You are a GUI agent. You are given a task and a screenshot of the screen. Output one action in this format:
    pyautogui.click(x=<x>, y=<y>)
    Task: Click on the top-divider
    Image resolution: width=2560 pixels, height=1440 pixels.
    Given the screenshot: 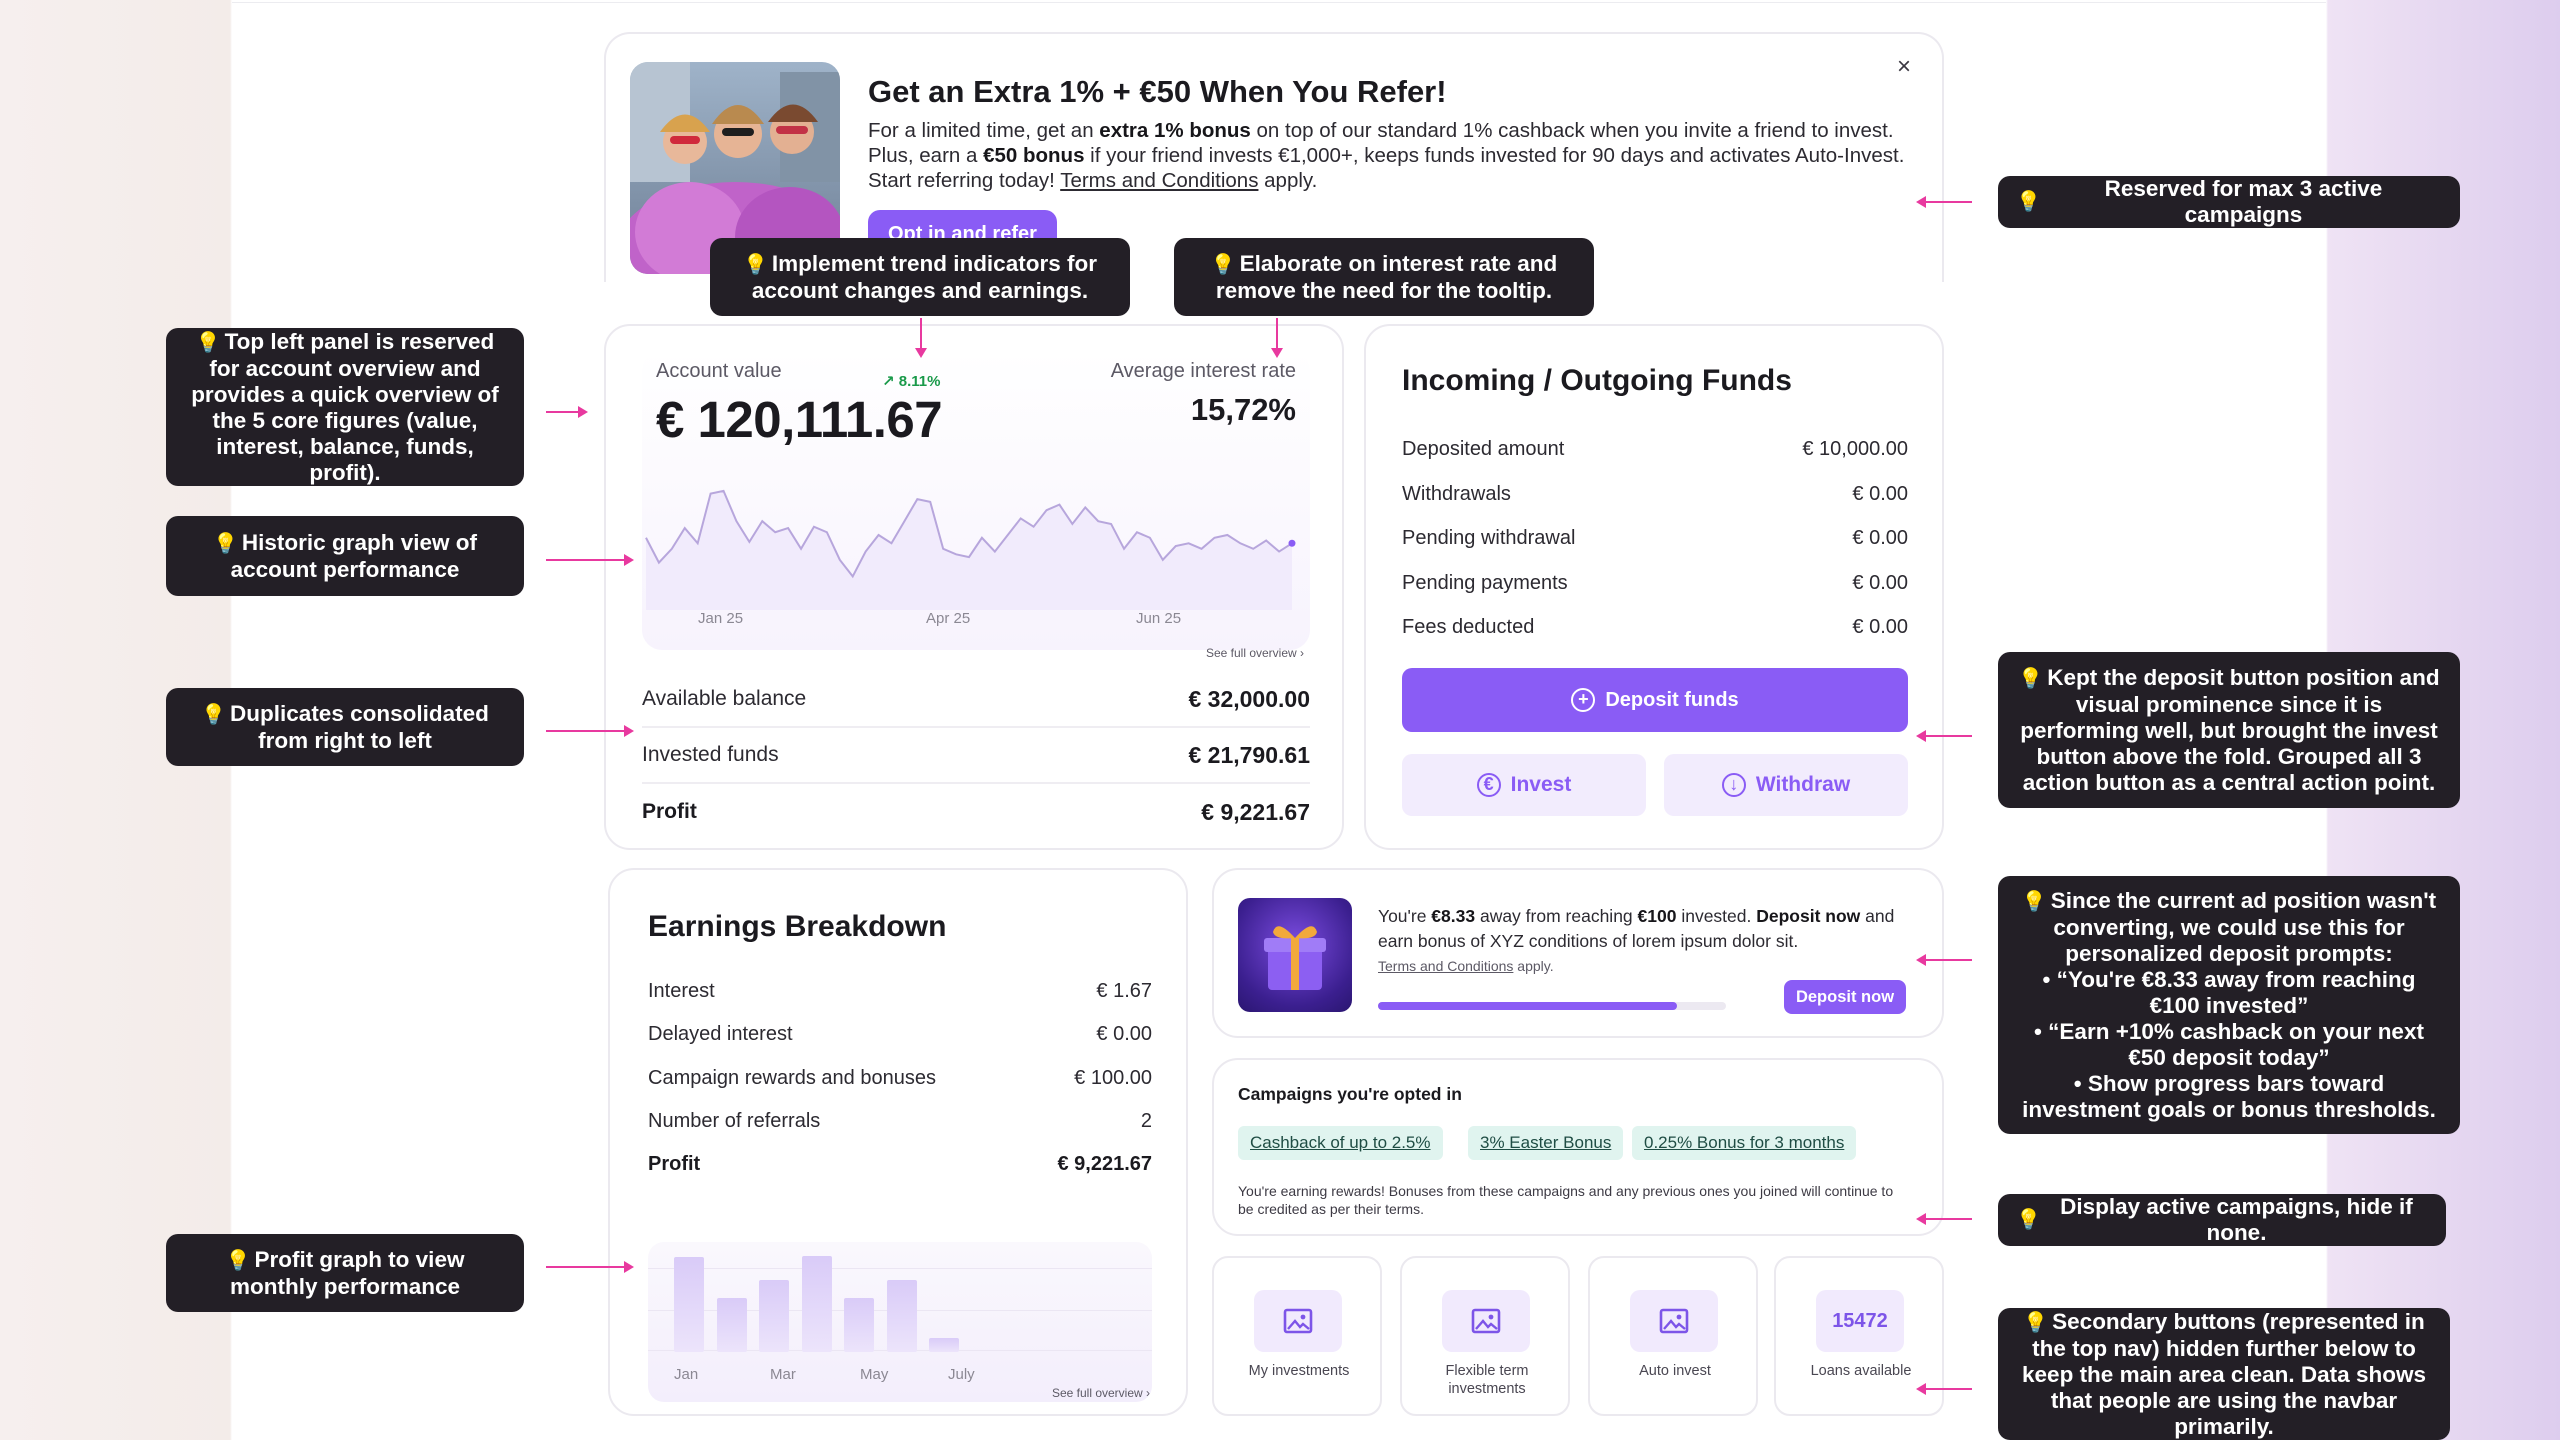 What is the action you would take?
    pyautogui.click(x=1279, y=2)
    